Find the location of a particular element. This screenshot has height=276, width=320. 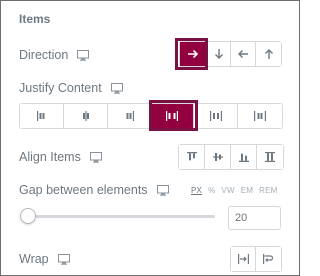

justify-space-around-button is located at coordinates (216, 116).